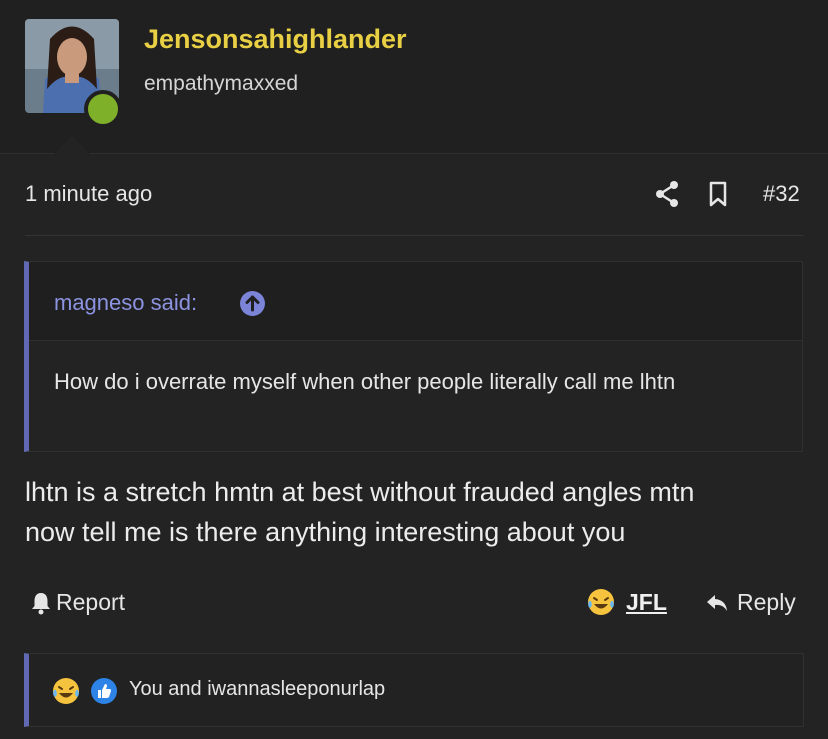 Image resolution: width=828 pixels, height=739 pixels. I want to click on reaction-label: JFL, so click(646, 601).